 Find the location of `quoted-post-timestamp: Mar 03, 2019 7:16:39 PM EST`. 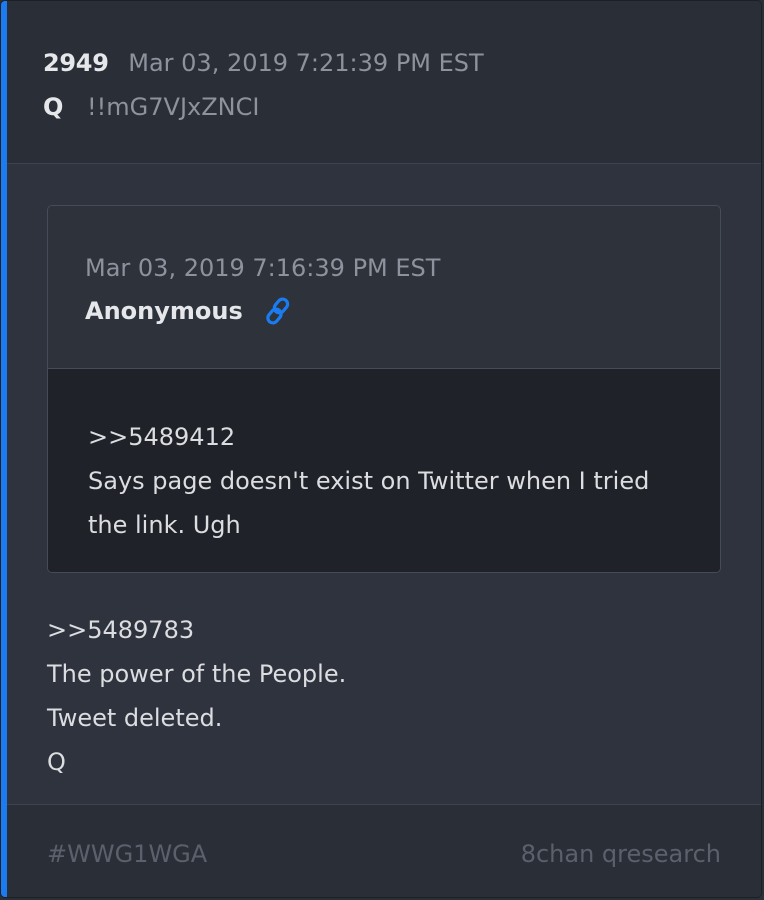

quoted-post-timestamp: Mar 03, 2019 7:16:39 PM EST is located at coordinates (263, 268).